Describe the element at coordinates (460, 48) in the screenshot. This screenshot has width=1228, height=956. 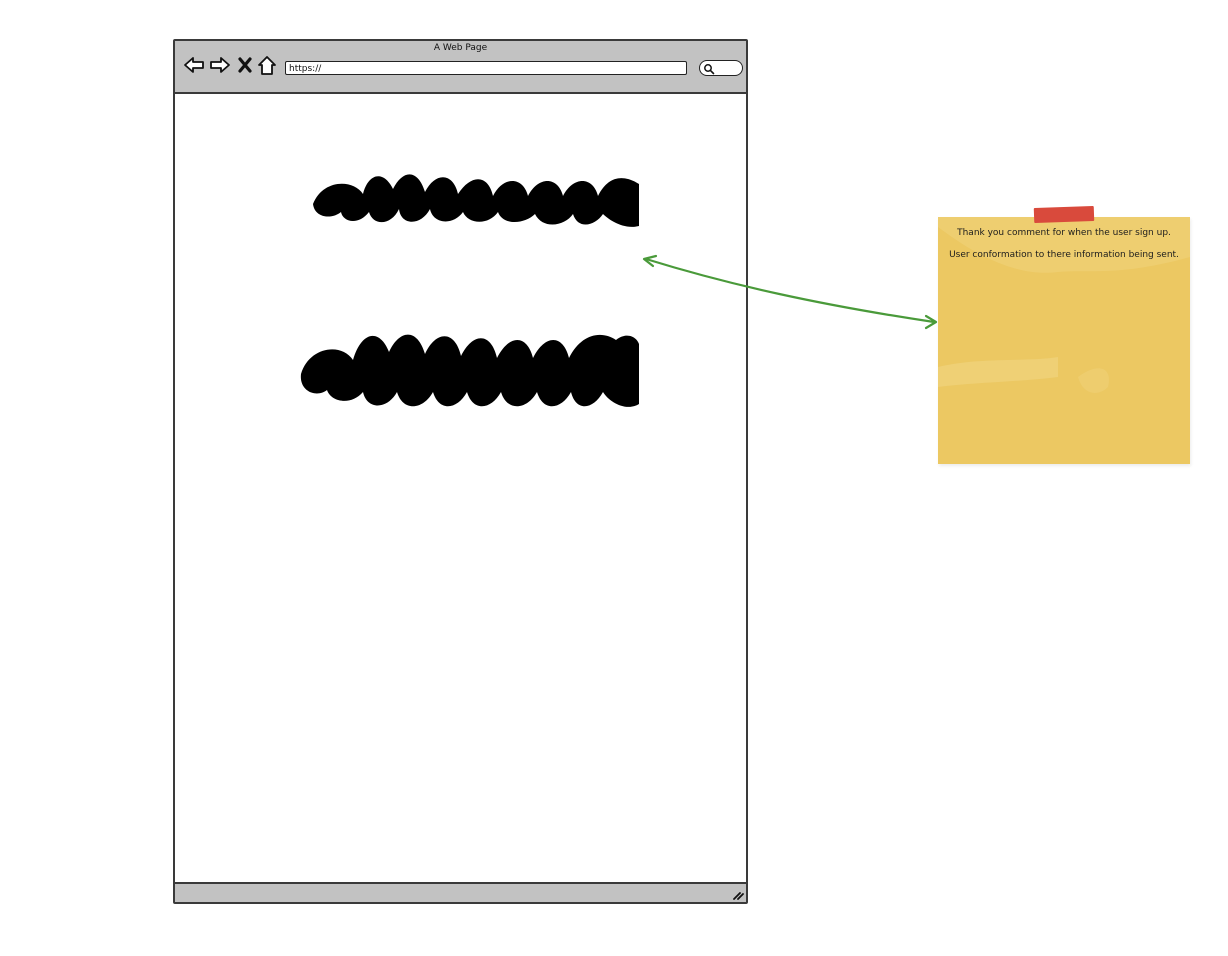
I see `page-title: A Web Page` at that location.